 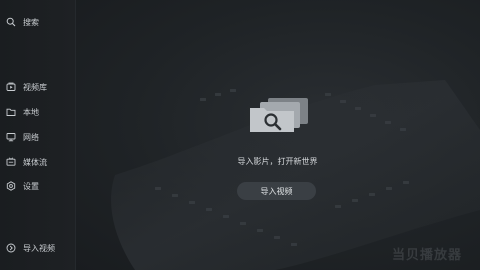 What do you see at coordinates (279, 115) in the screenshot?
I see `folder-search-icon` at bounding box center [279, 115].